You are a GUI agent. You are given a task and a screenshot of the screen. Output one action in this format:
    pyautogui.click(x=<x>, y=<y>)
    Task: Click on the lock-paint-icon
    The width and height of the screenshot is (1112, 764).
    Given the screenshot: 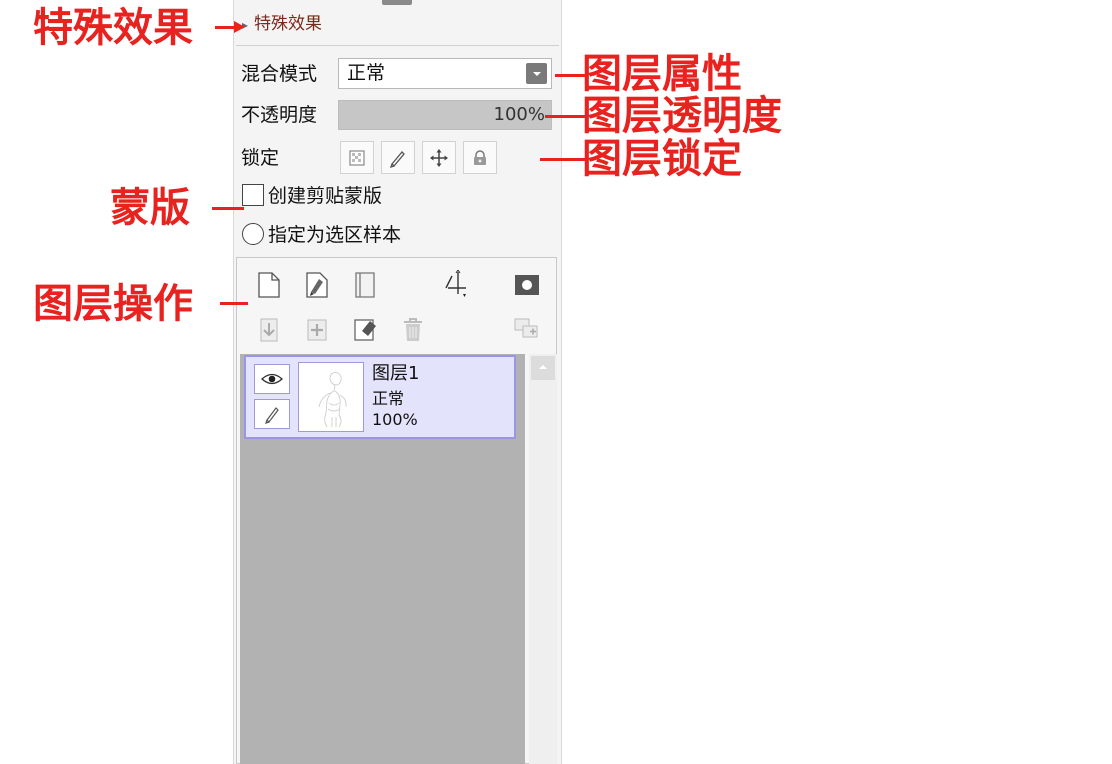 What is the action you would take?
    pyautogui.click(x=397, y=159)
    